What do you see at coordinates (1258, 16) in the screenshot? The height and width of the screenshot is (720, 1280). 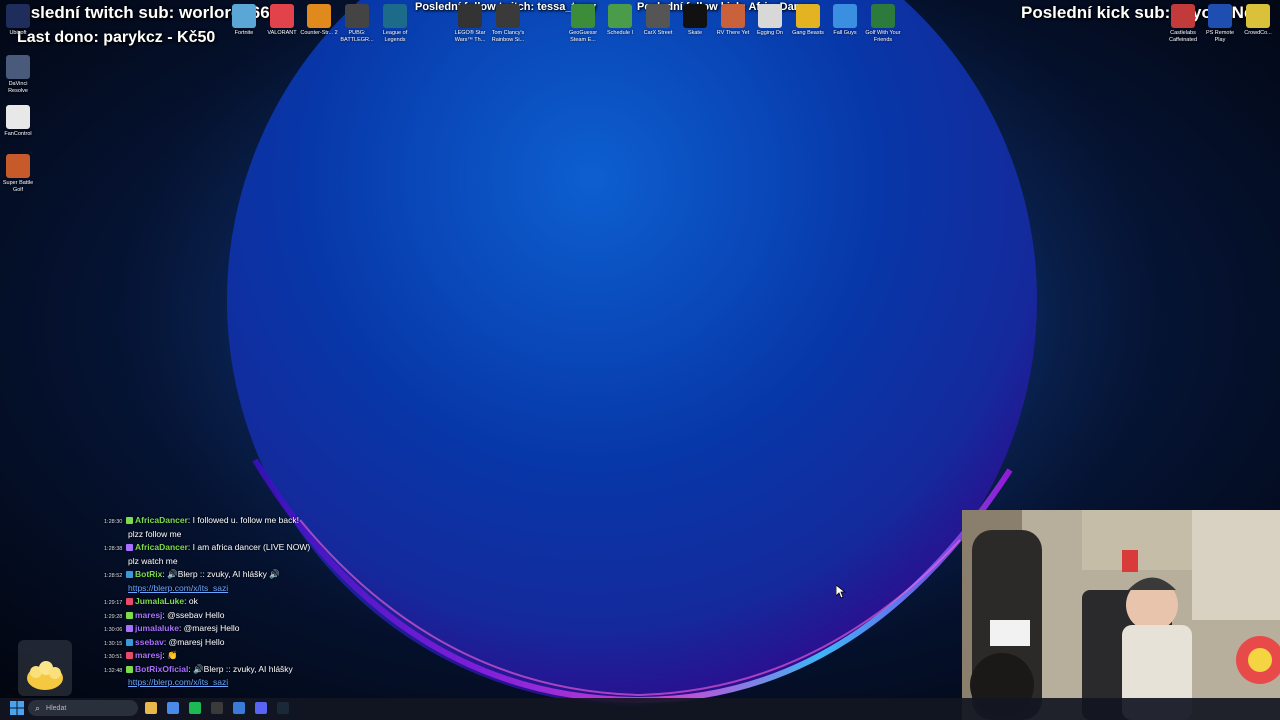 I see `crowdcontrol-icon` at bounding box center [1258, 16].